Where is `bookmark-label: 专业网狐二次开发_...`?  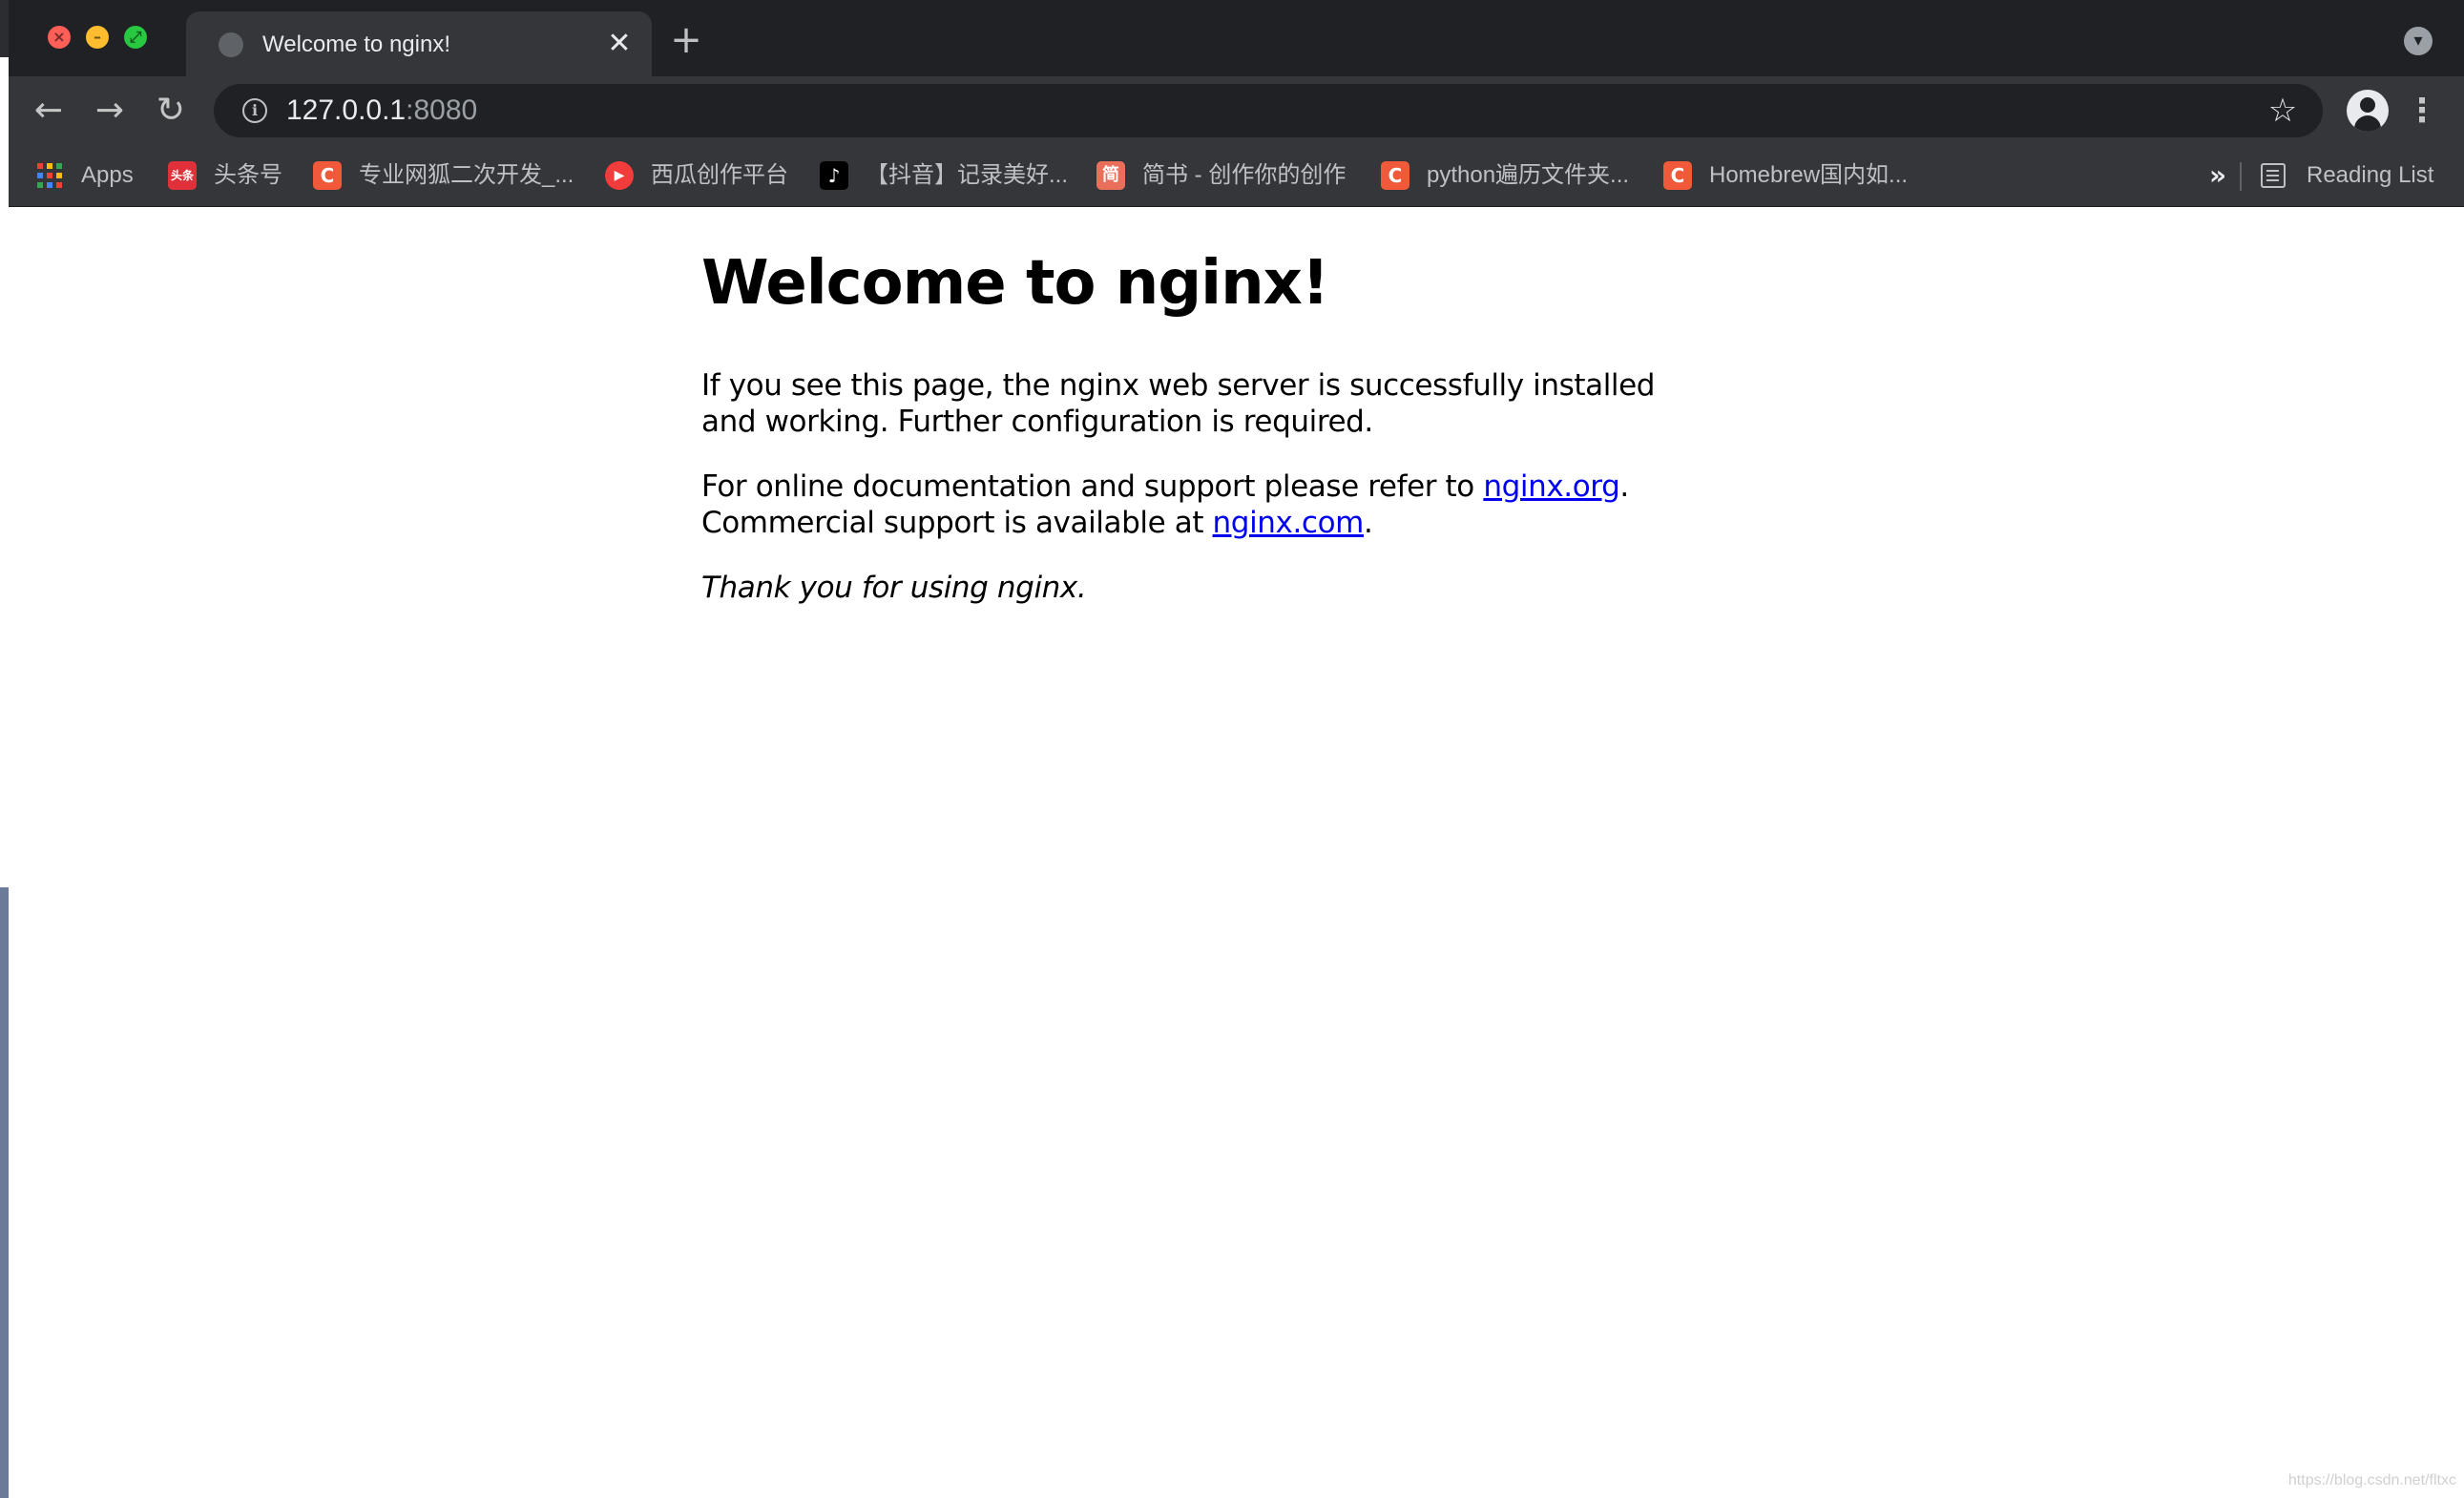
bookmark-label: 专业网狐二次开发_... is located at coordinates (467, 175).